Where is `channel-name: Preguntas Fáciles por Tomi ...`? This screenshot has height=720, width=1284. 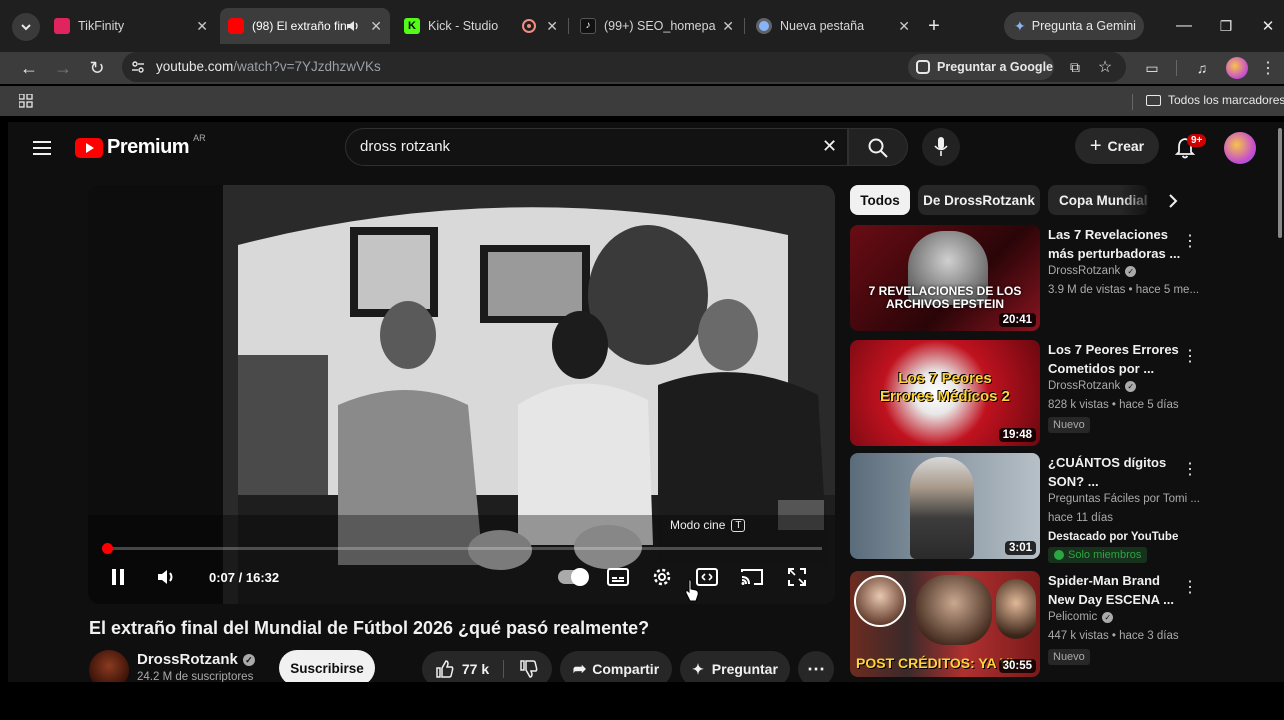 channel-name: Preguntas Fáciles por Tomi ... is located at coordinates (1124, 499).